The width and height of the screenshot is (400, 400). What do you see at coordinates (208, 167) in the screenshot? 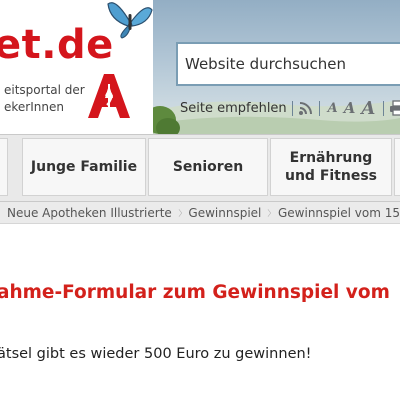
I see `nav-tab-senioren: Senioren` at bounding box center [208, 167].